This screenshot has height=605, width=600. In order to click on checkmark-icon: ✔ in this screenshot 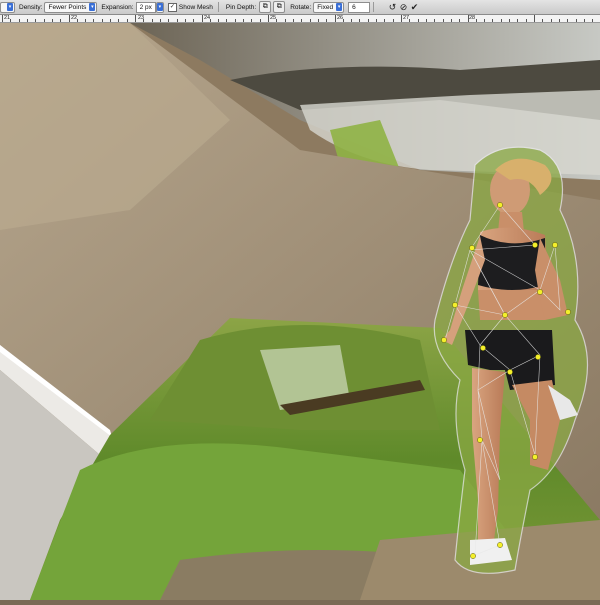, I will do `click(414, 6)`.